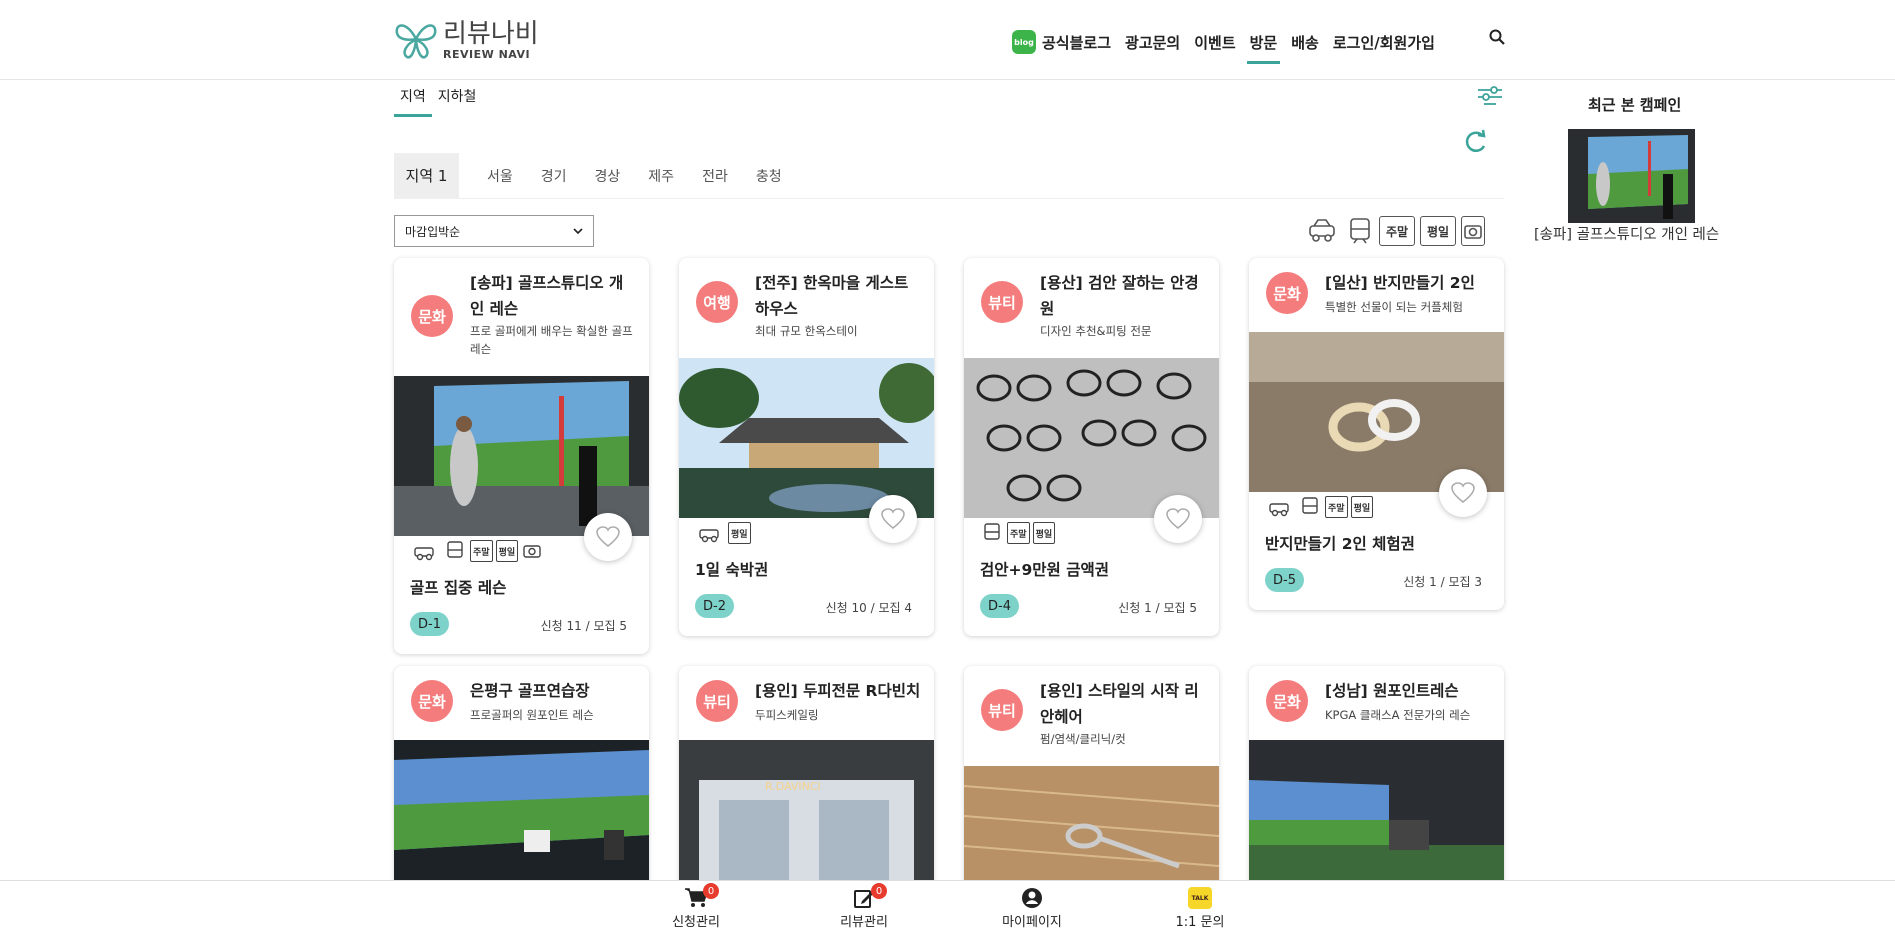 The image size is (1895, 935). I want to click on nav-login: 로그인/회원가입, so click(1384, 42).